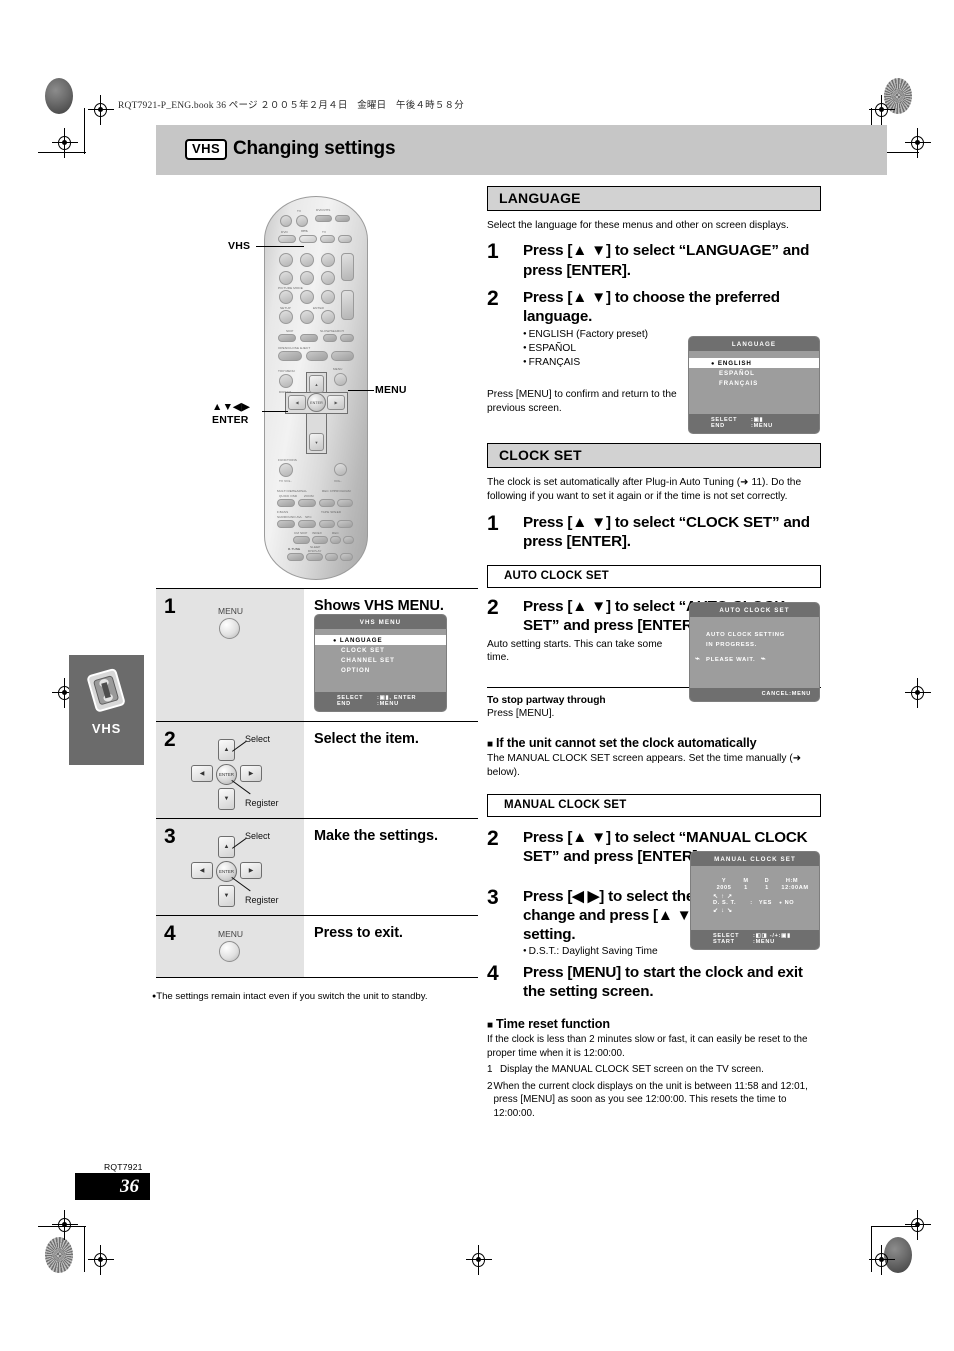  What do you see at coordinates (307, 503) in the screenshot?
I see `remote-key-zoom` at bounding box center [307, 503].